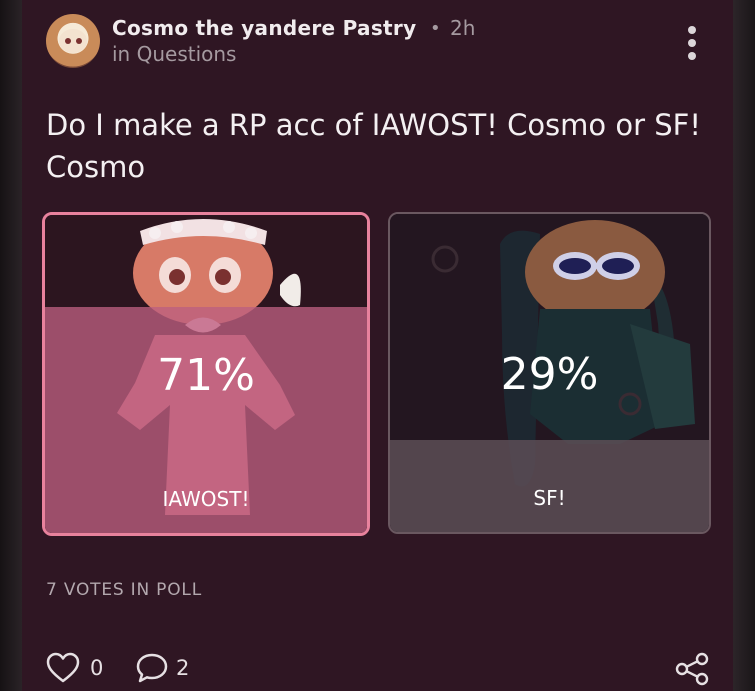 The height and width of the screenshot is (691, 755). Describe the element at coordinates (206, 499) in the screenshot. I see `poll-label-iawost: IAWOST!` at that location.